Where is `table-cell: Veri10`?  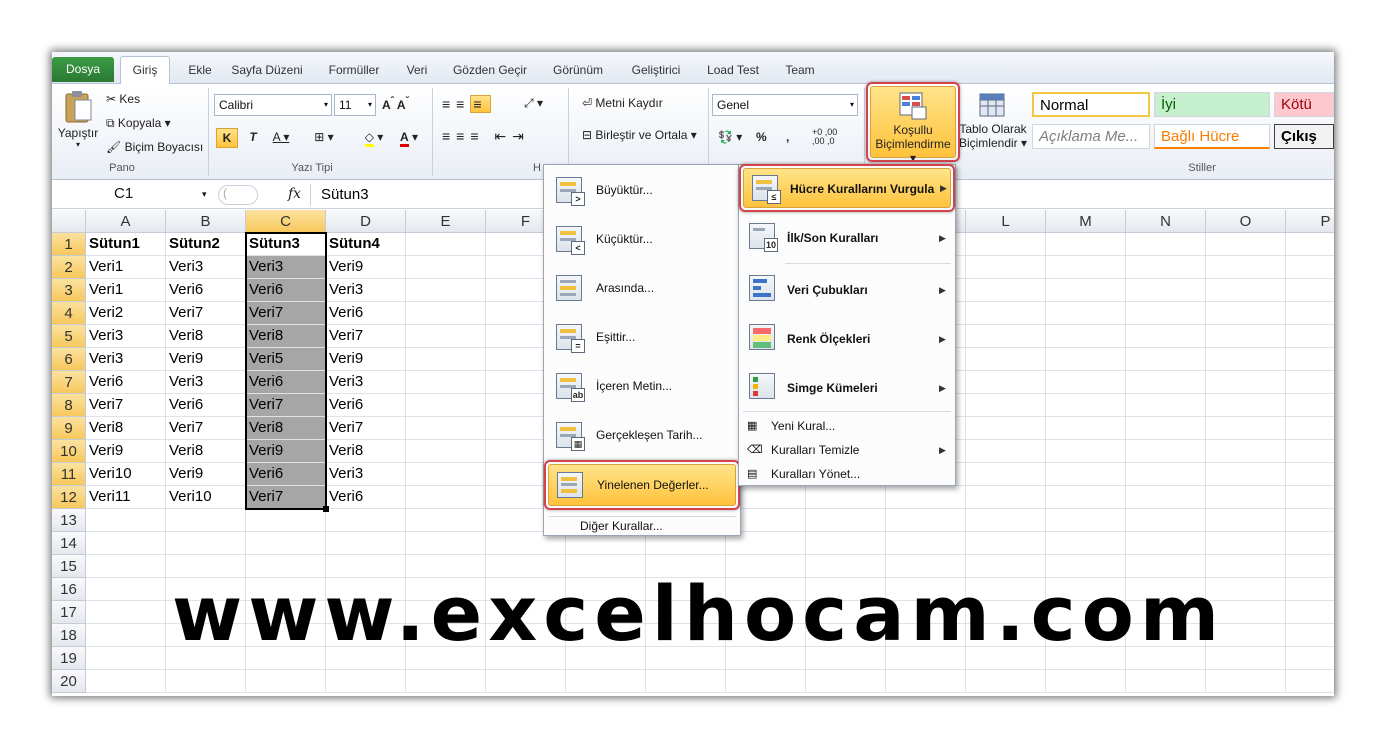
table-cell: Veri10 is located at coordinates (206, 497).